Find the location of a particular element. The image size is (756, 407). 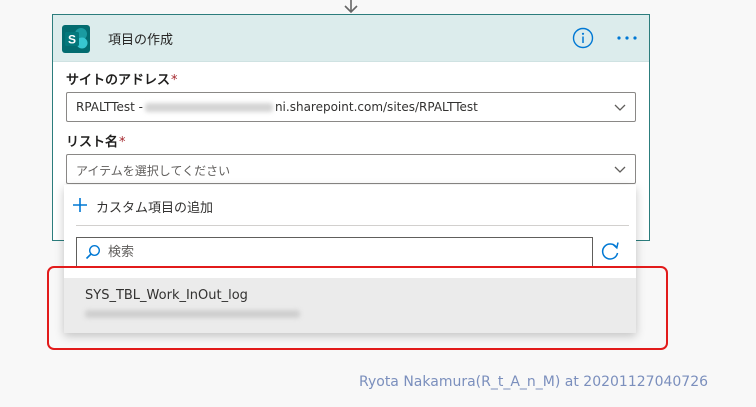

list-name-label: リスト名* is located at coordinates (96, 142).